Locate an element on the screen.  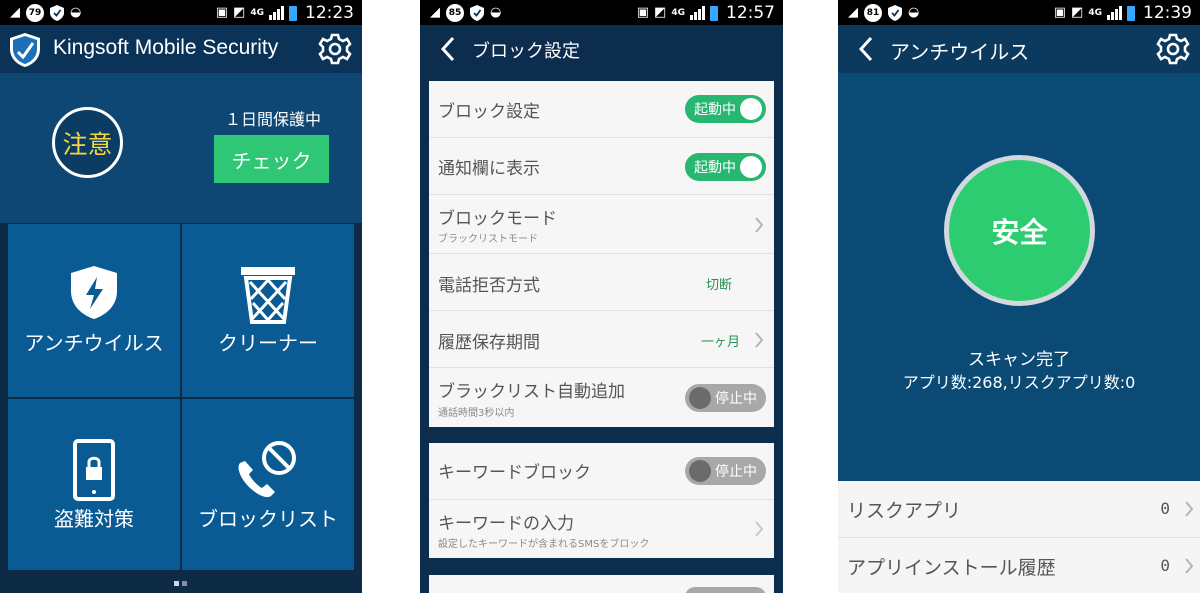
trash-icon is located at coordinates (268, 295).